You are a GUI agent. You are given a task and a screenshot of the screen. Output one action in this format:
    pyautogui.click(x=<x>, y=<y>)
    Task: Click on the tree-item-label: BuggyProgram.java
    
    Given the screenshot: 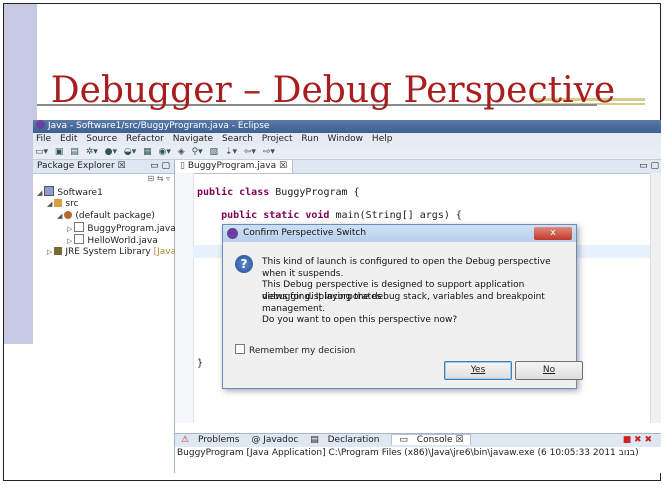 What is the action you would take?
    pyautogui.click(x=131, y=229)
    